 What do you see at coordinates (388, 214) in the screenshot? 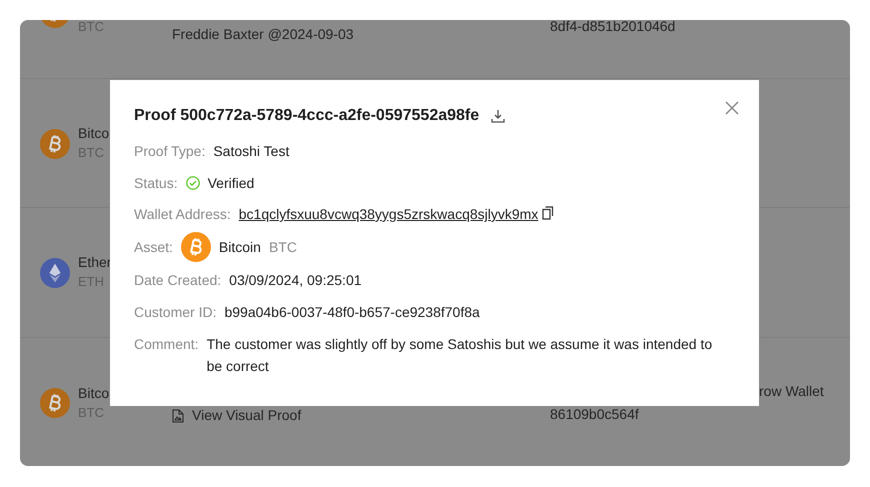
I see `wallet-address-link: bc1qclyfsxuu8vcwq38yygs5zrskwacq8sjlyvk9mx` at bounding box center [388, 214].